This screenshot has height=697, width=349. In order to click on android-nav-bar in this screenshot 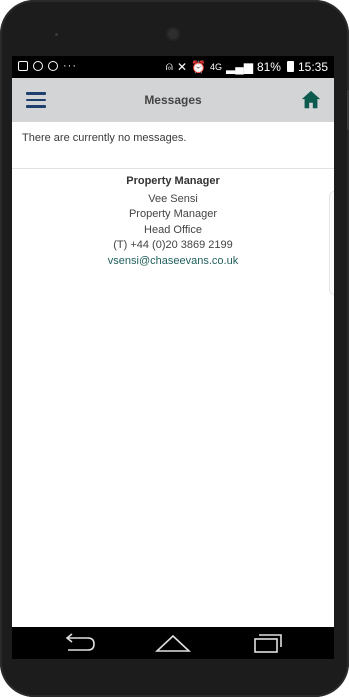, I will do `click(173, 643)`.